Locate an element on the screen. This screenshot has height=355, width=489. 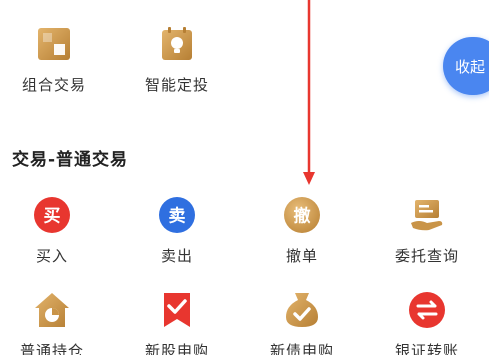
bank-transfer-icon is located at coordinates (427, 310).